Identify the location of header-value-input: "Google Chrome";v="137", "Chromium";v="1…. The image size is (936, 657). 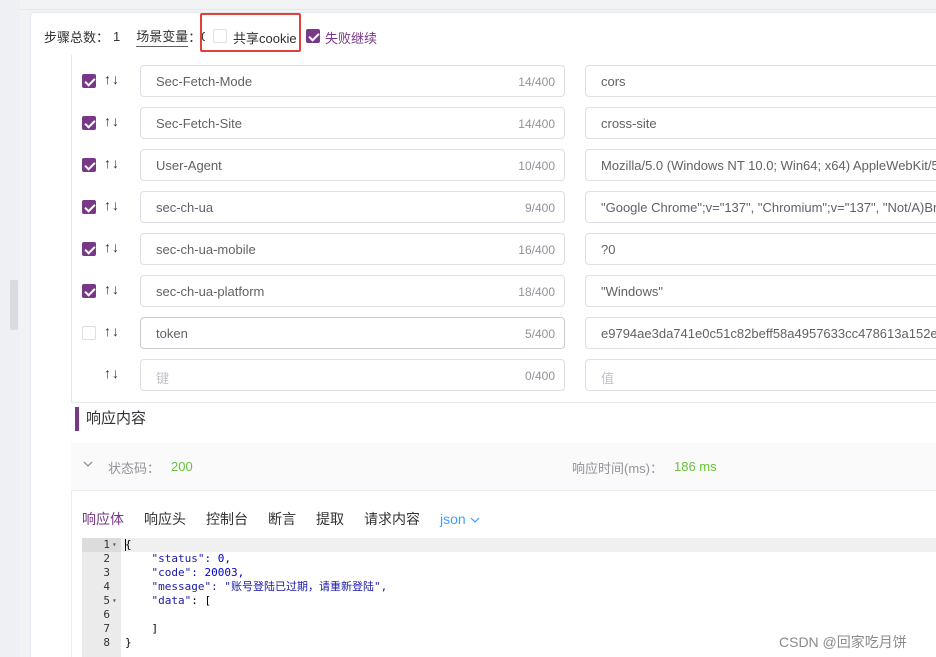
(760, 207).